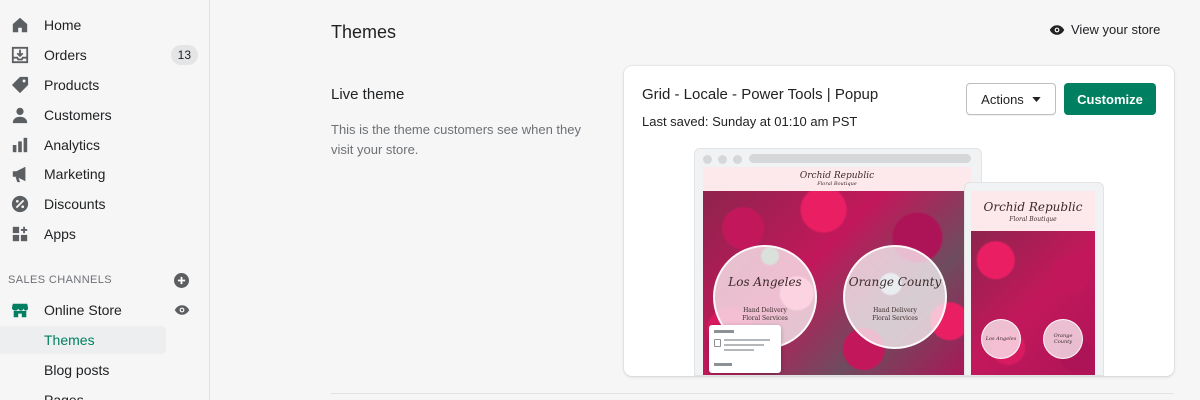 The height and width of the screenshot is (400, 1200). What do you see at coordinates (1033, 219) in the screenshot?
I see `mobile-logo-subtitle: Floral Boutique` at bounding box center [1033, 219].